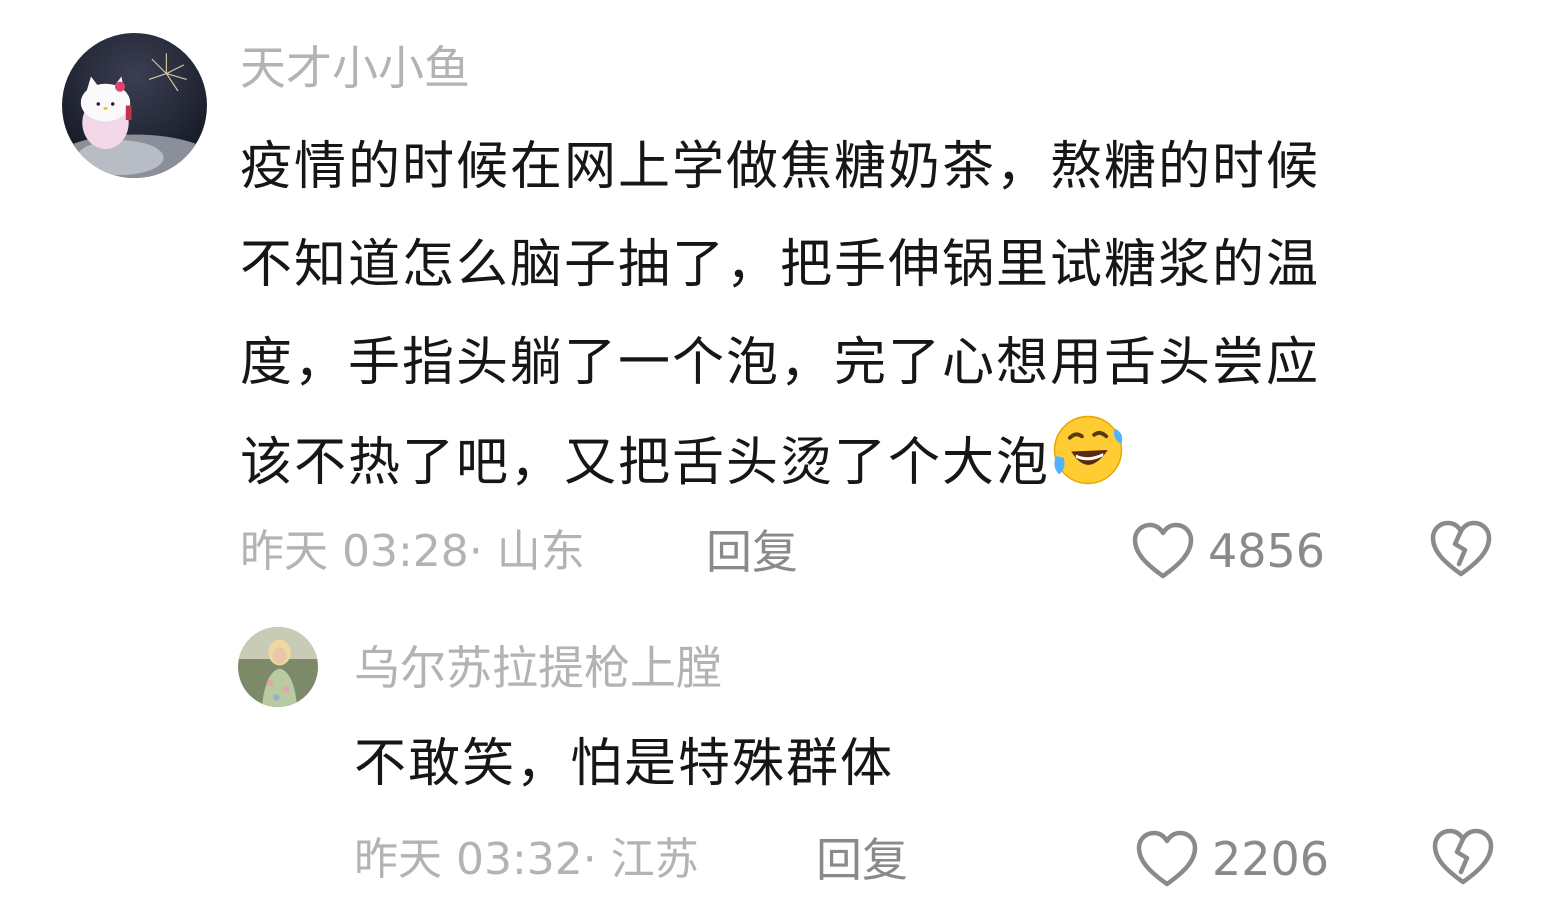 This screenshot has width=1559, height=915. Describe the element at coordinates (538, 668) in the screenshot. I see `username: 乌尔苏拉提枪上膛` at that location.